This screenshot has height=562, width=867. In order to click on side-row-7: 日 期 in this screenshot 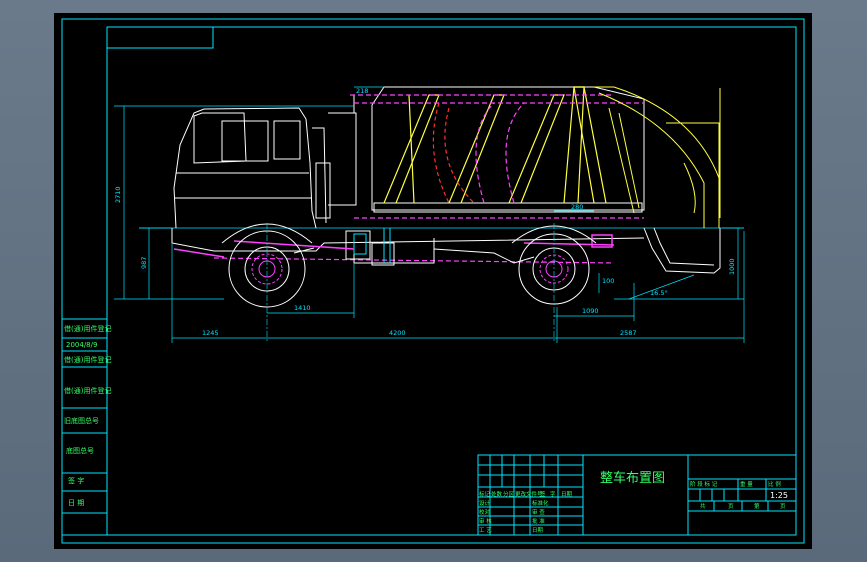, I will do `click(76, 503)`.